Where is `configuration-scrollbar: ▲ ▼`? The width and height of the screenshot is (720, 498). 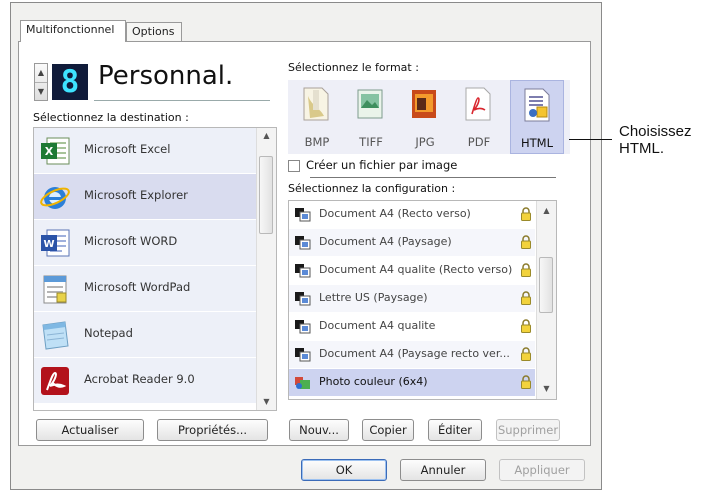
configuration-scrollbar: ▲ ▼ is located at coordinates (546, 300).